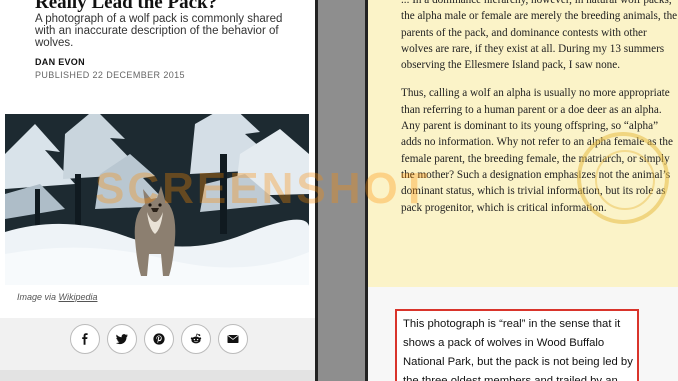  What do you see at coordinates (110, 75) in the screenshot?
I see `publish-date: PUBLISHED 22 DECEMBER 2015` at bounding box center [110, 75].